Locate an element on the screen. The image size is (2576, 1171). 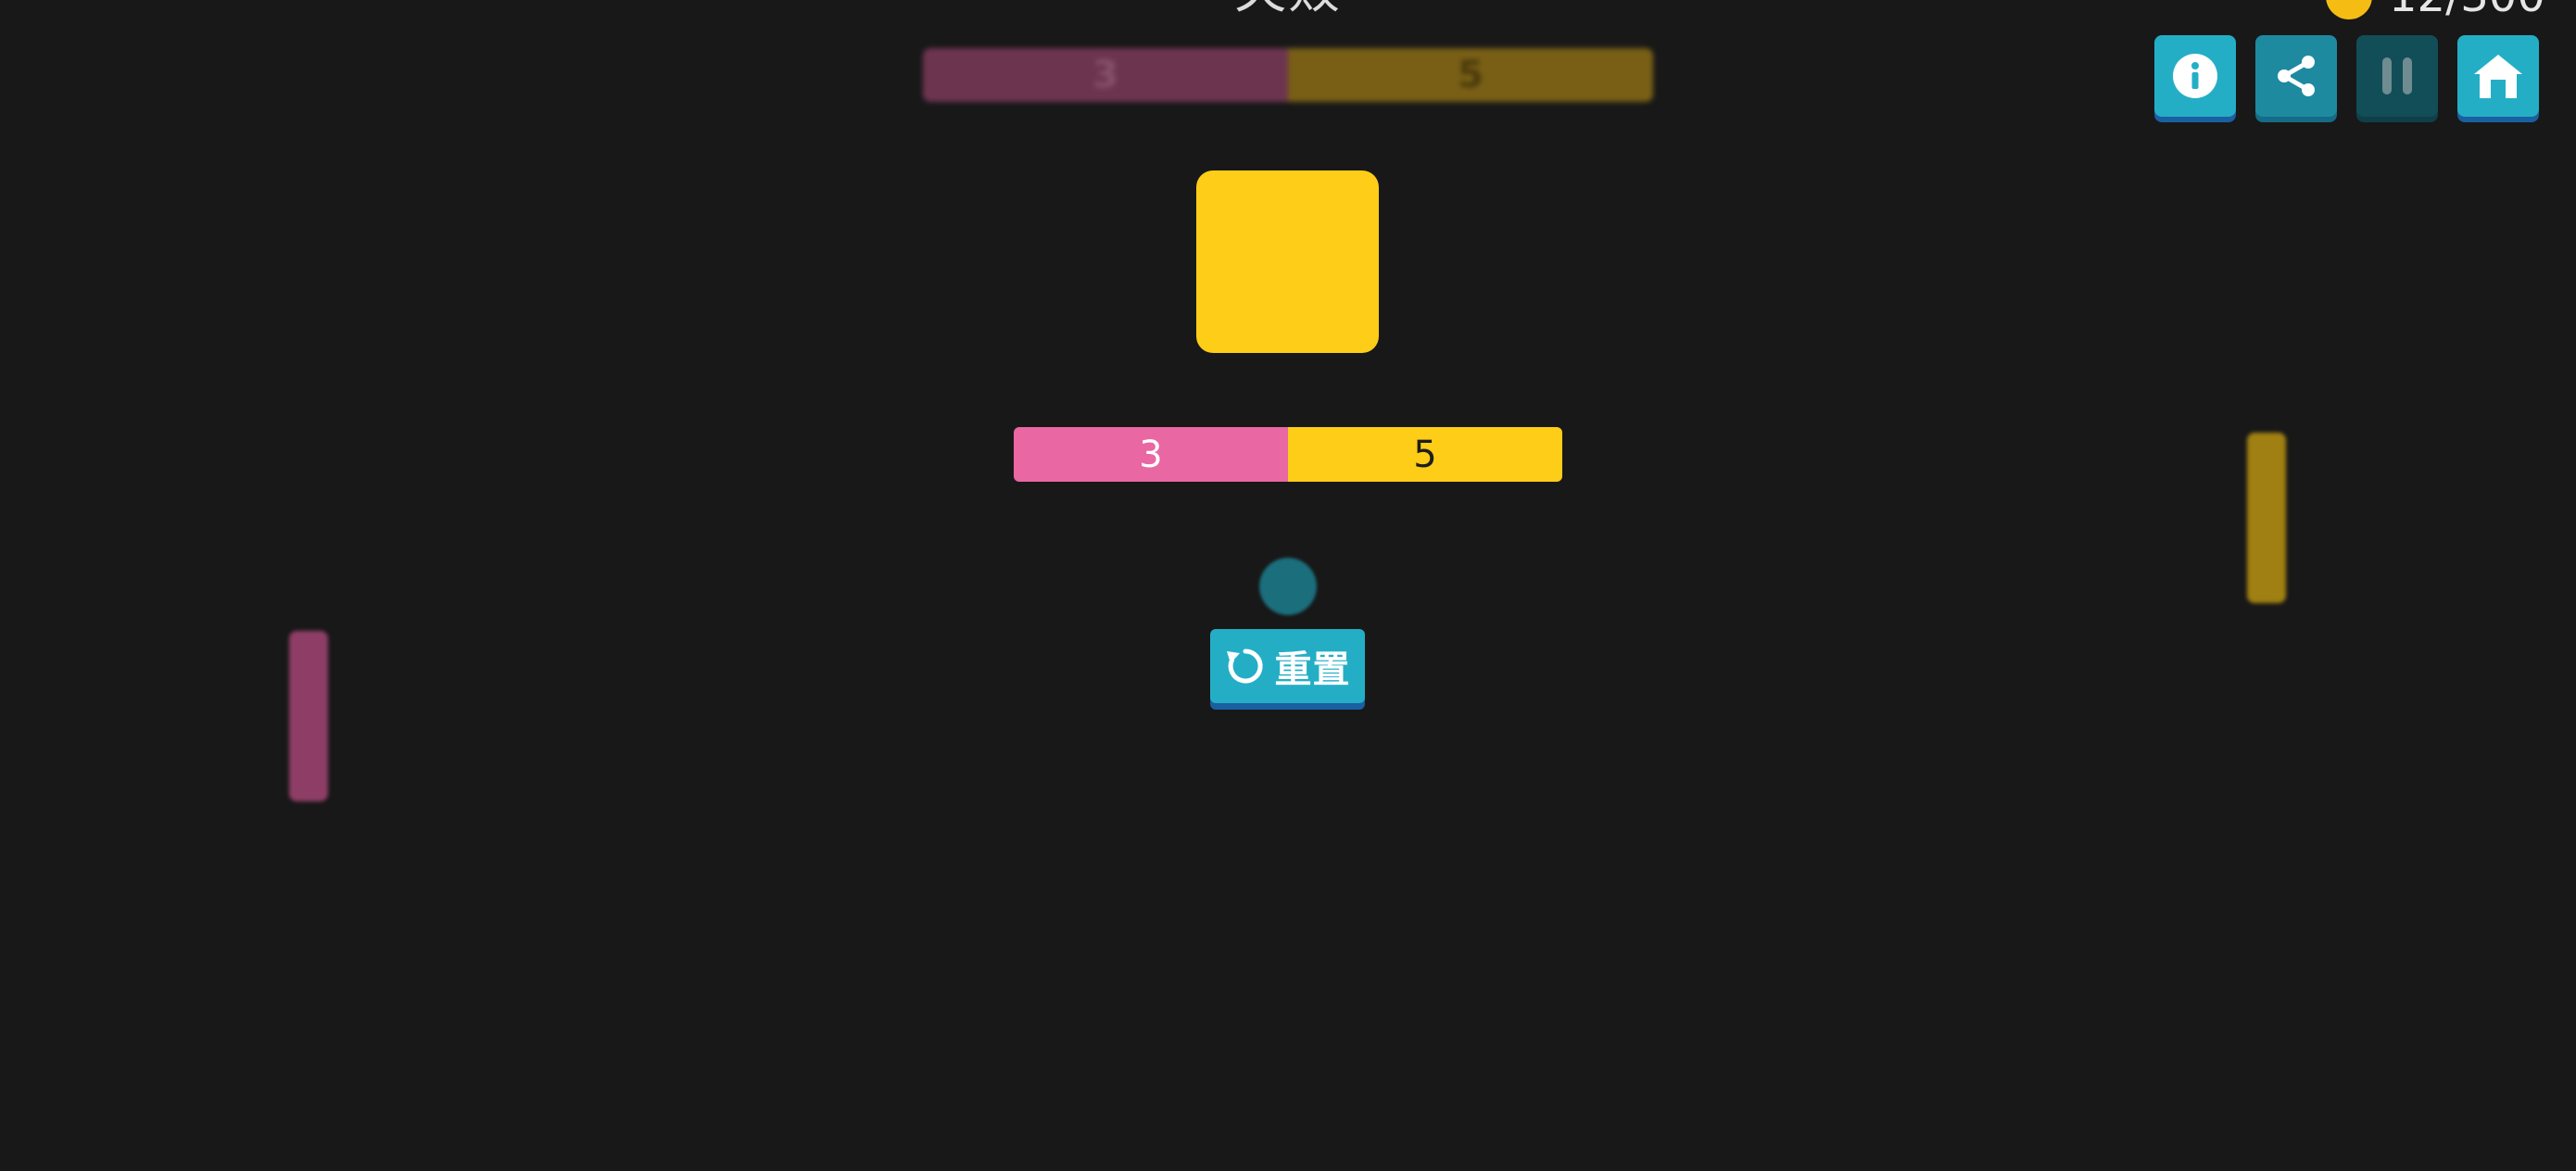
coin-icon is located at coordinates (2349, 10).